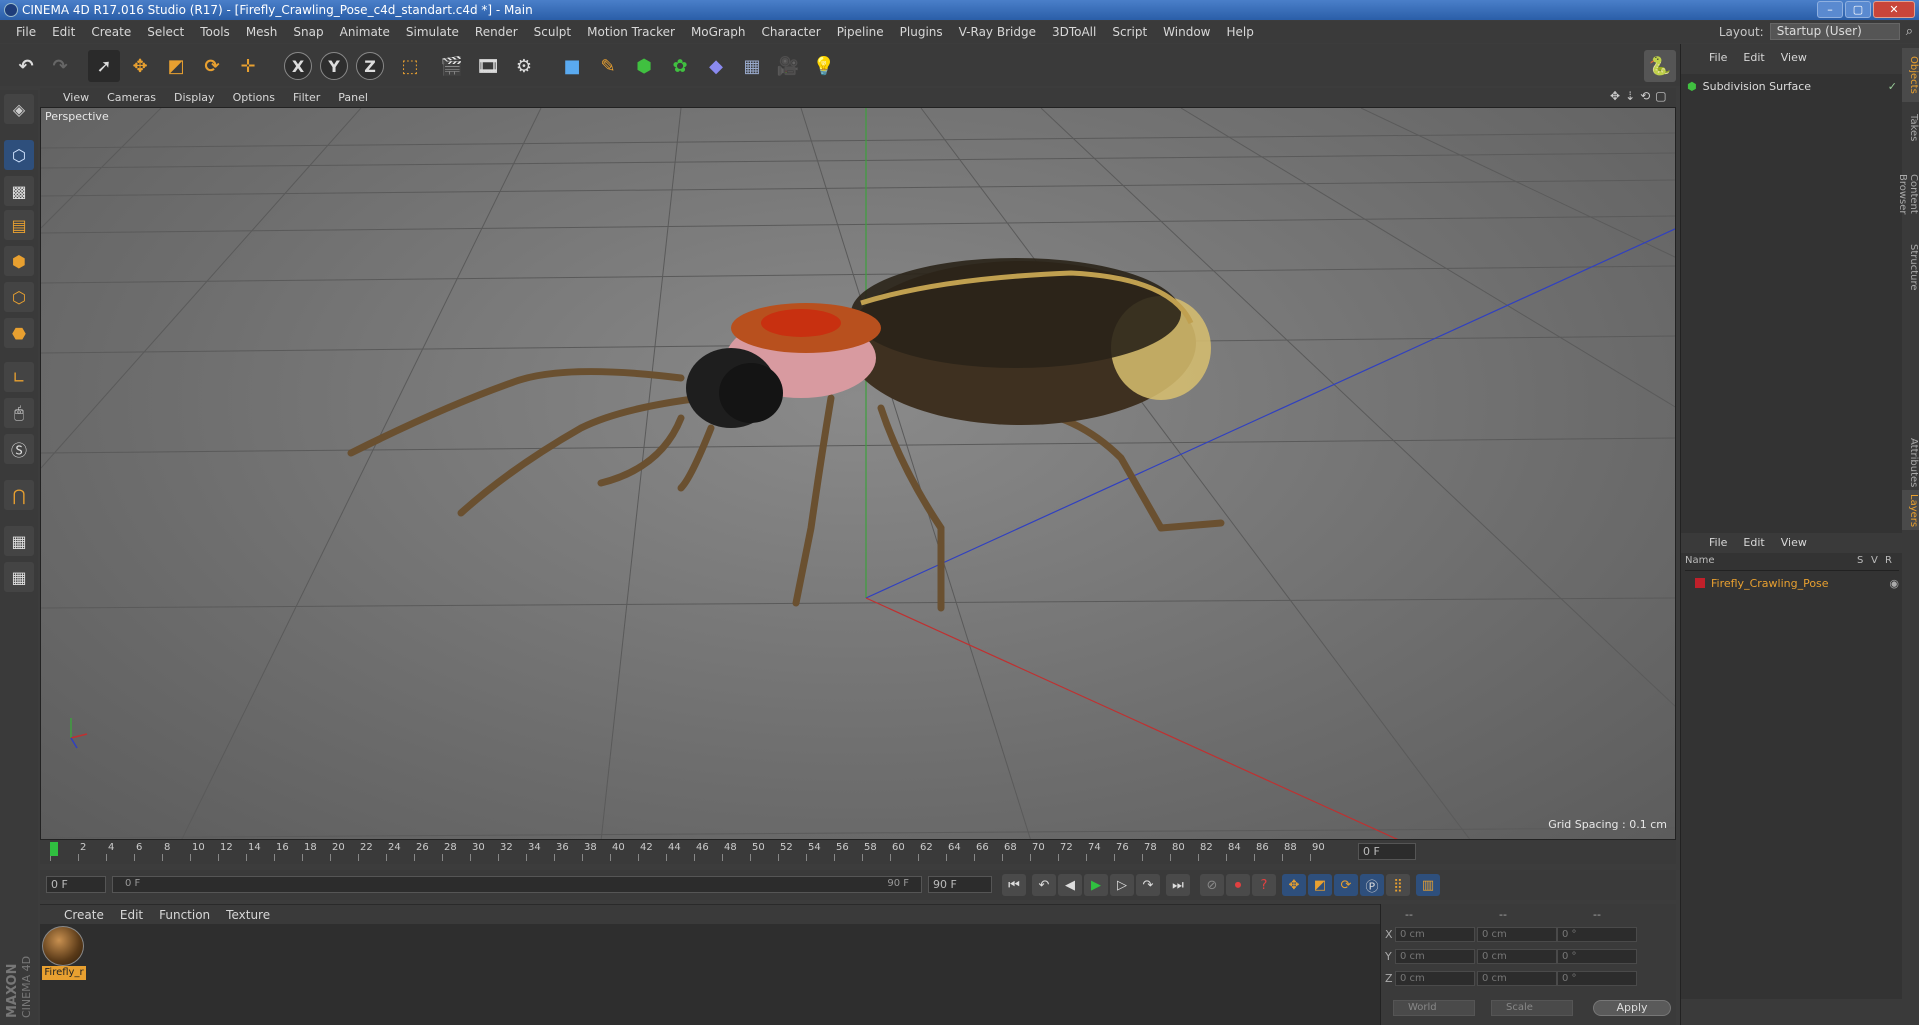  I want to click on material-menu-edit: Edit, so click(131, 915).